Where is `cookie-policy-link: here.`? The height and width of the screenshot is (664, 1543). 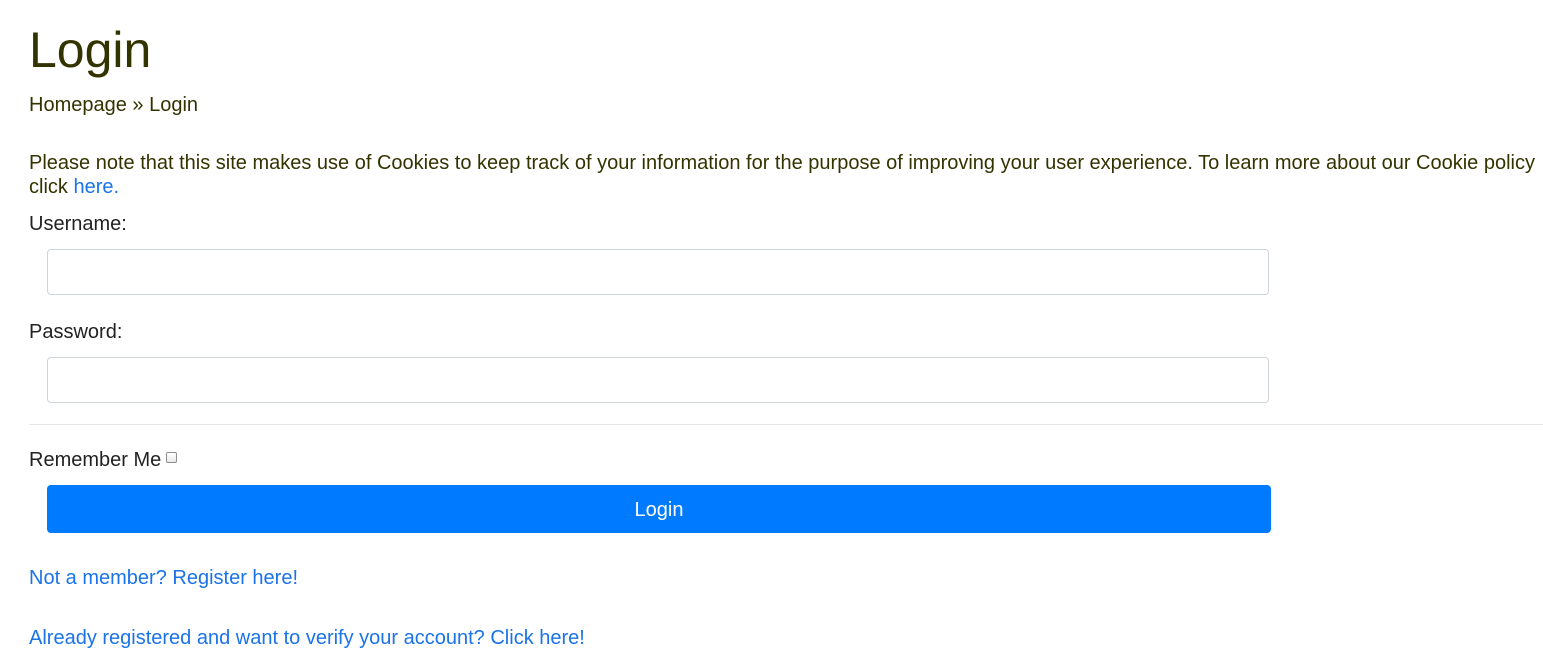
cookie-policy-link: here. is located at coordinates (96, 187).